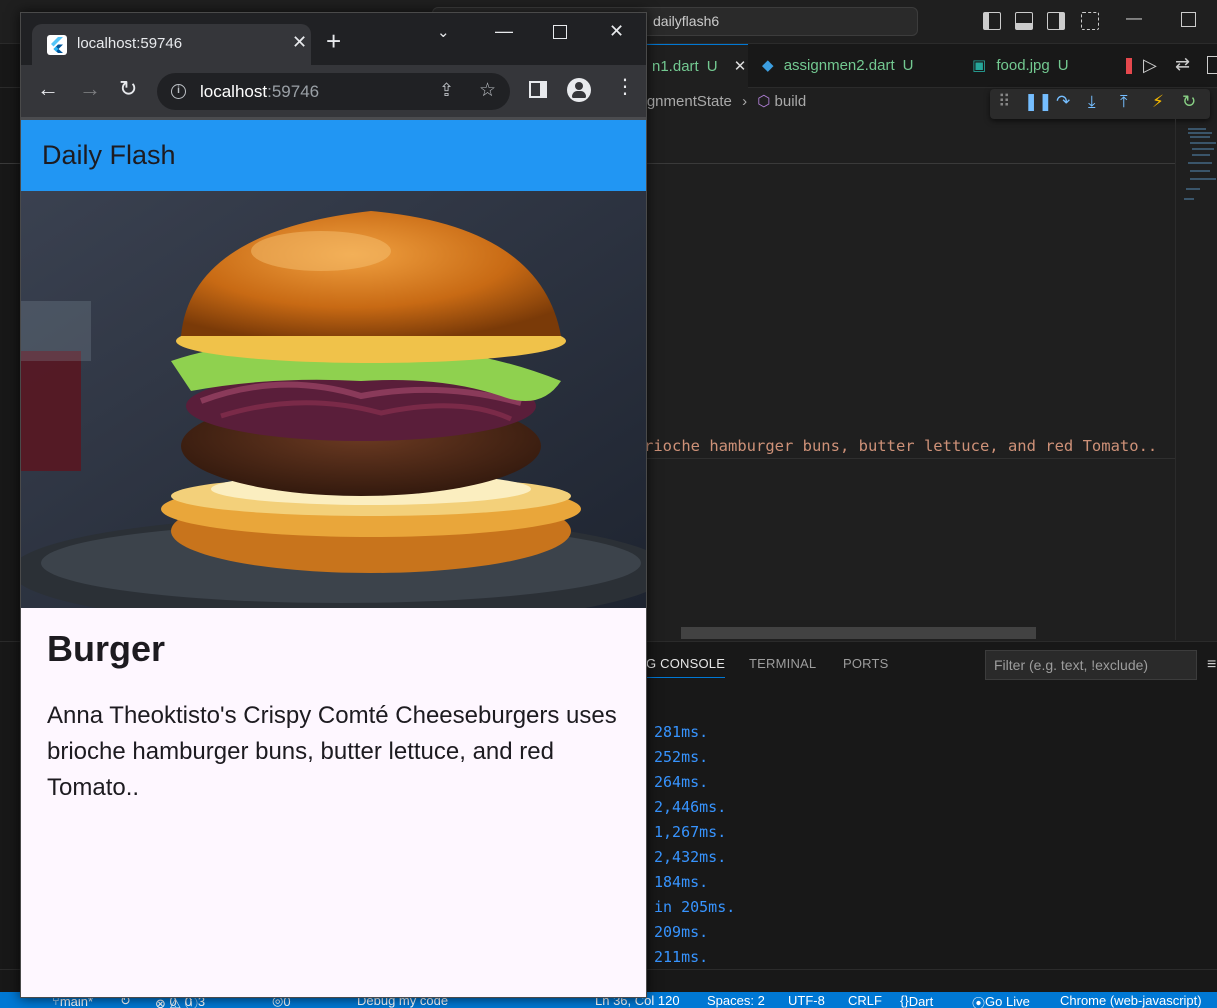 The width and height of the screenshot is (1217, 1008). Describe the element at coordinates (1131, 1000) in the screenshot. I see `device-selector: Chrome (web-javascript)` at that location.